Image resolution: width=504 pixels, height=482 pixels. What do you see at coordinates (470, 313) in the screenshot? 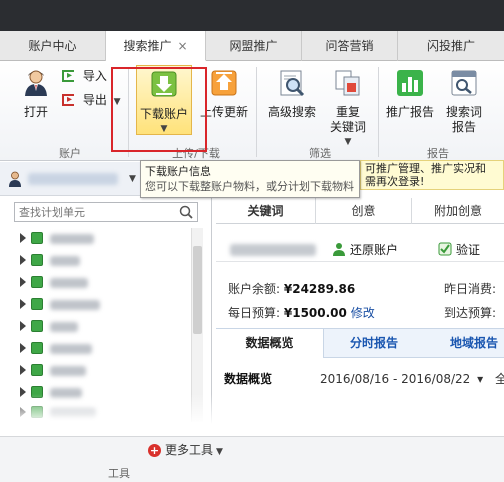
I see `budget-reached-label: 到达预算:` at bounding box center [470, 313].